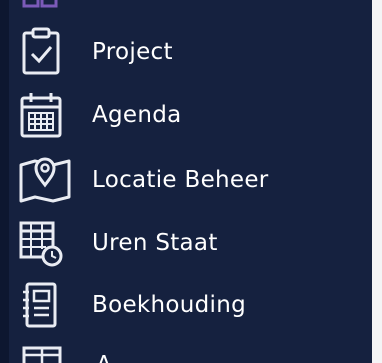 The height and width of the screenshot is (363, 382). I want to click on menu-item-locatie-beheer: Locatie Beheer, so click(188, 180).